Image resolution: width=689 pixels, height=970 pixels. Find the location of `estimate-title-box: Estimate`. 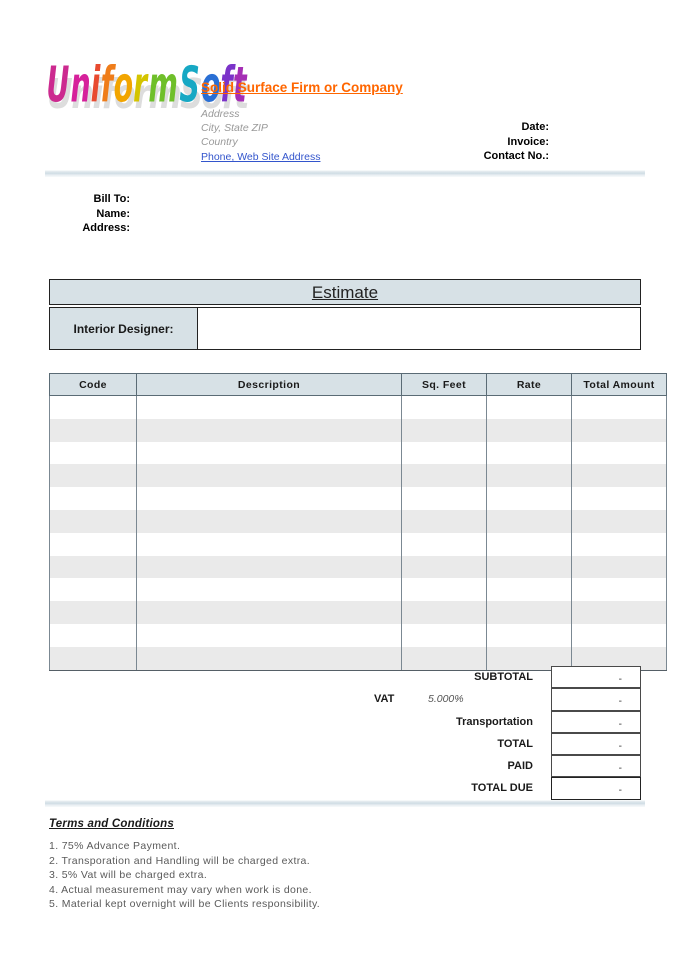

estimate-title-box: Estimate is located at coordinates (345, 292).